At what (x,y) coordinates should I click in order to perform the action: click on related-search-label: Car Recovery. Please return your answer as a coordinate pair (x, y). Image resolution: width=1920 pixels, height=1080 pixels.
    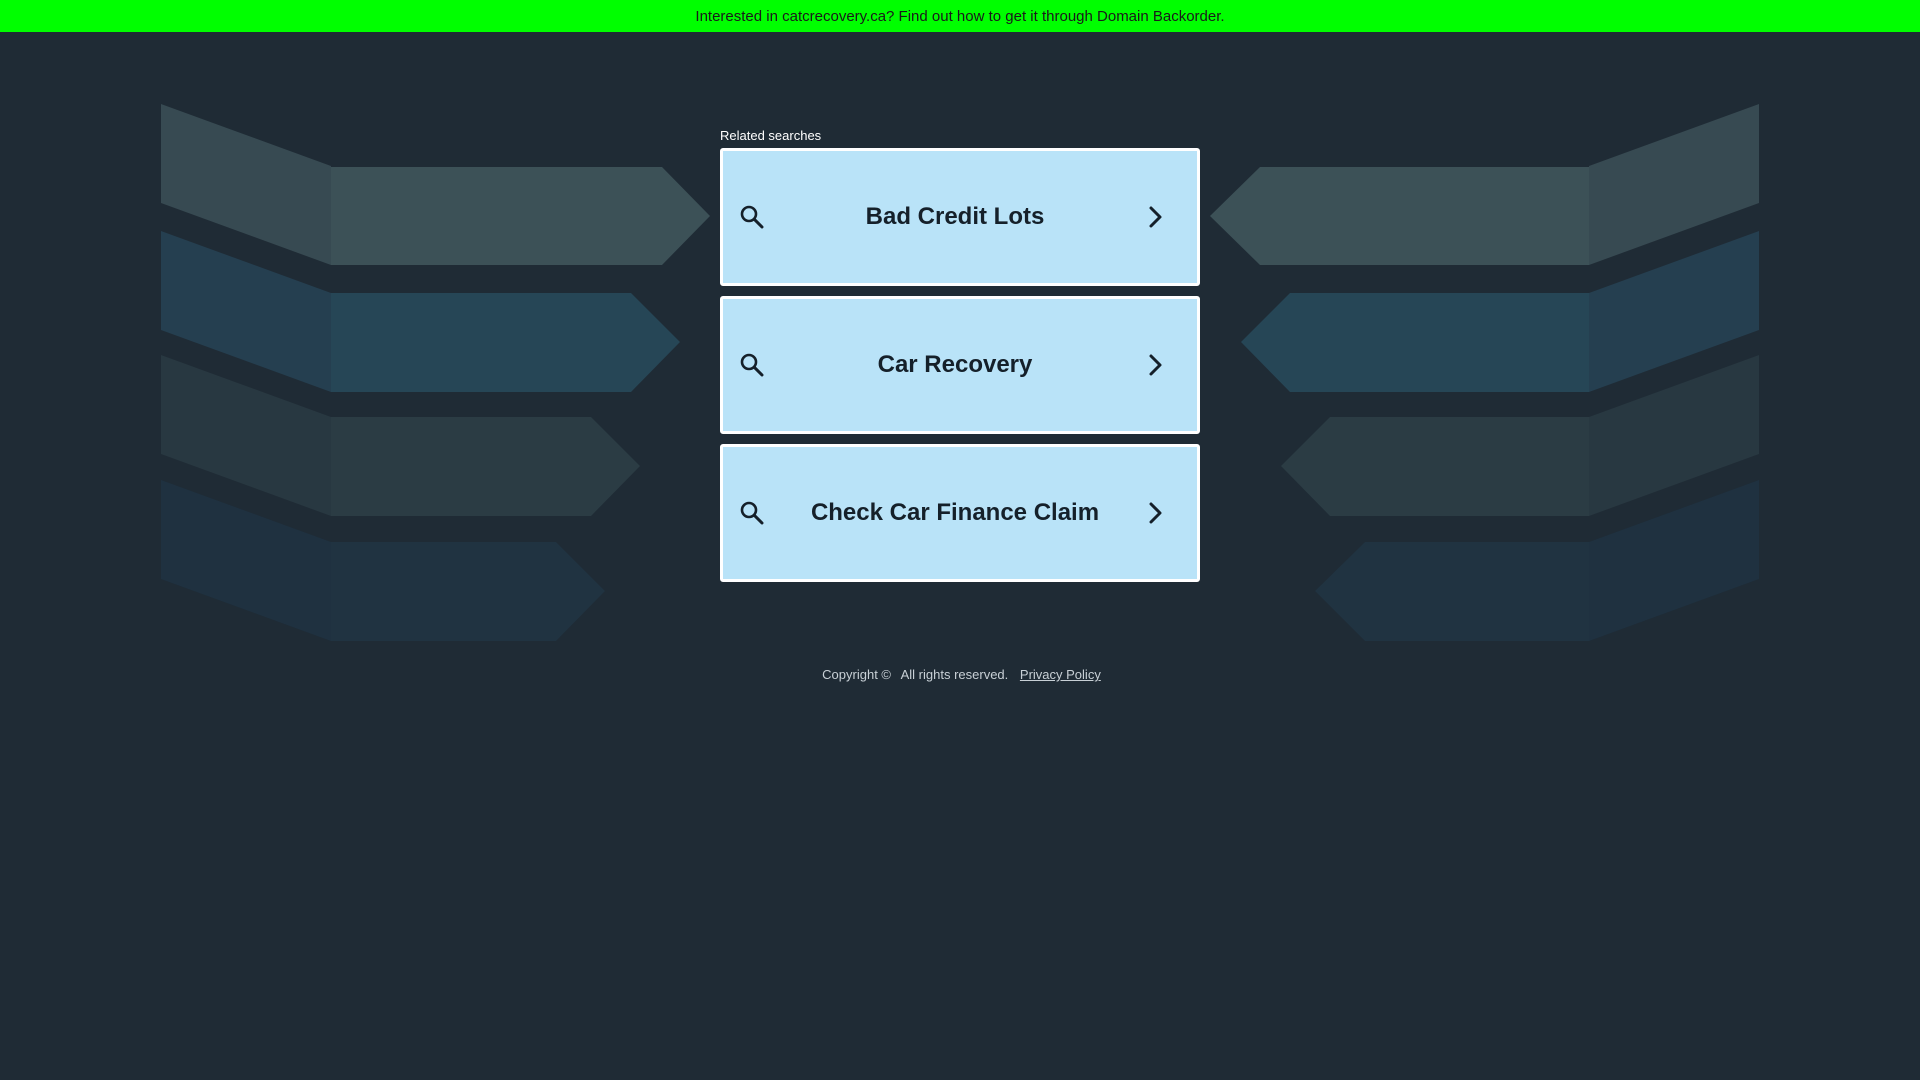
    Looking at the image, I should click on (955, 365).